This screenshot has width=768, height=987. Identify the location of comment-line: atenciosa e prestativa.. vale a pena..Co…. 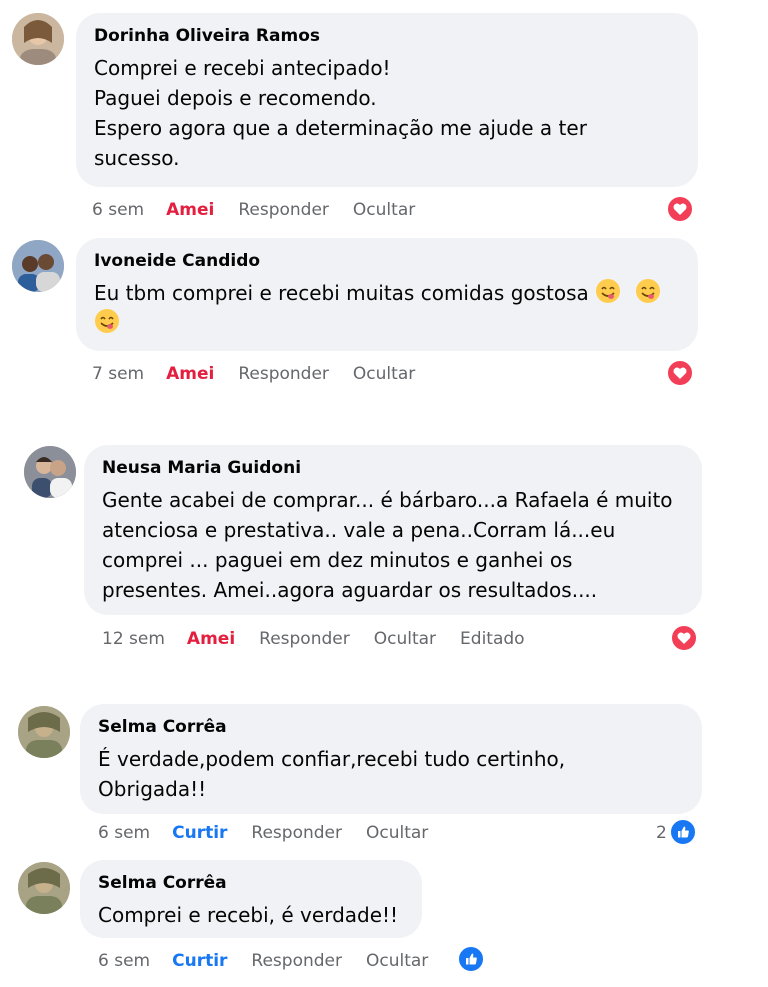
(359, 530).